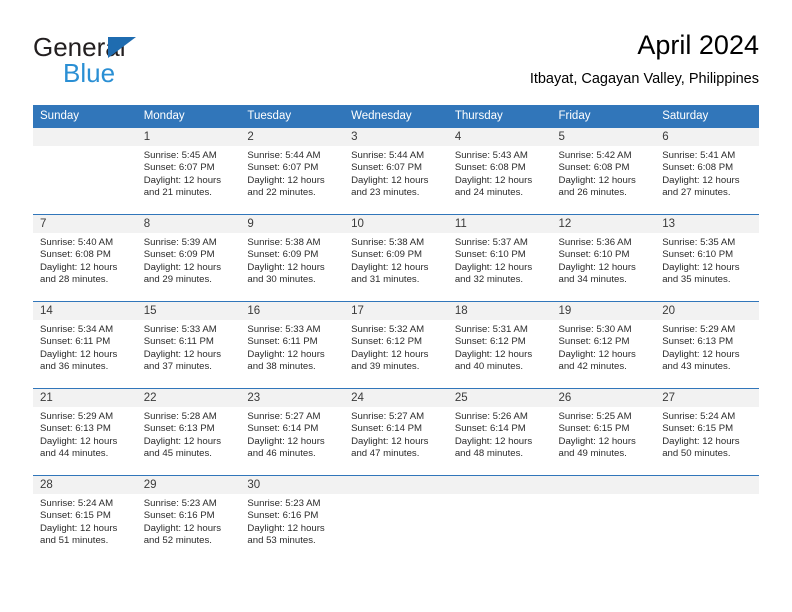  I want to click on sunrise-time: Sunrise: 5:23 AM, so click(180, 503).